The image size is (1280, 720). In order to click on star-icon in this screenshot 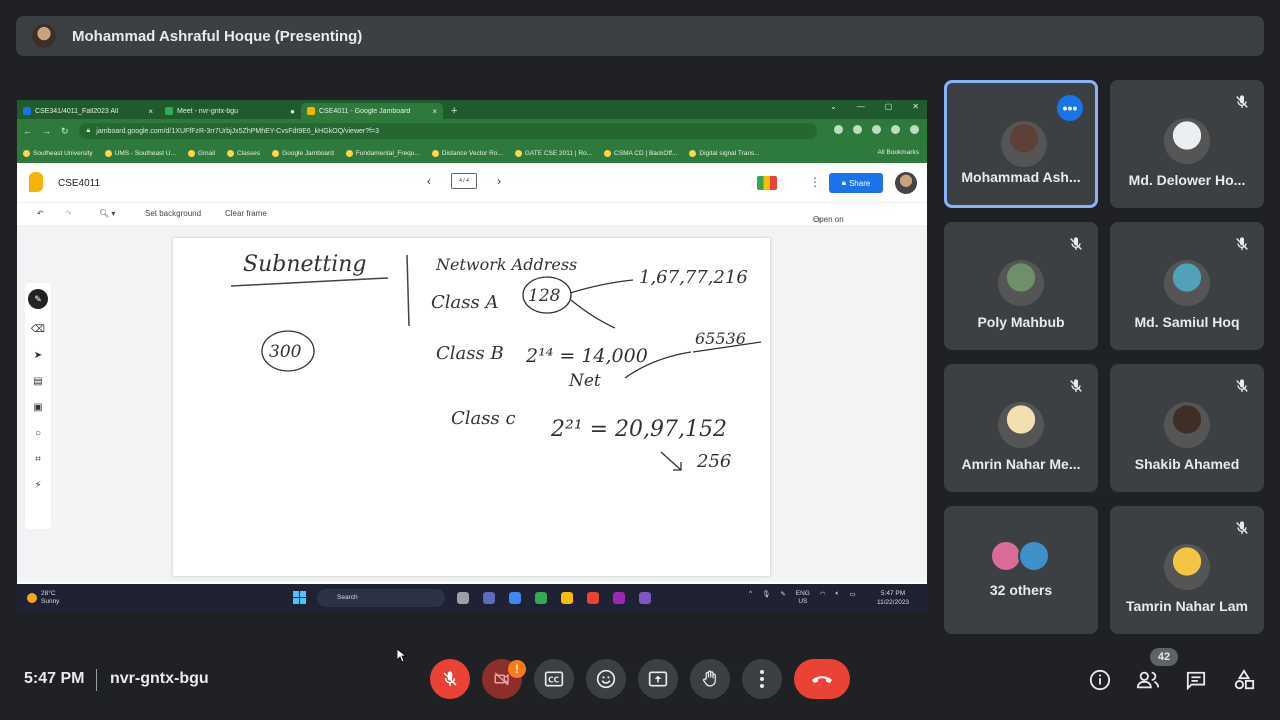, I will do `click(857, 129)`.